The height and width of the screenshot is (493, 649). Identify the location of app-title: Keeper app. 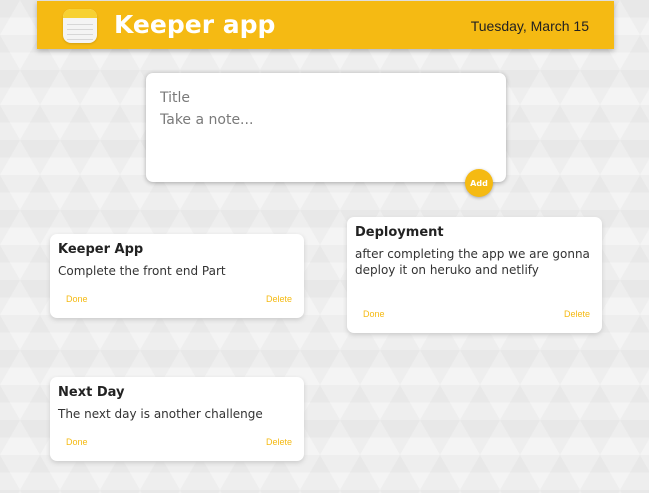
(195, 24).